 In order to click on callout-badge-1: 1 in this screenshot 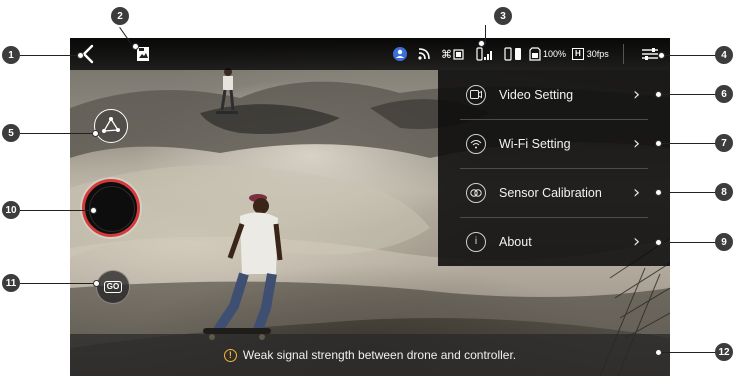, I will do `click(11, 55)`.